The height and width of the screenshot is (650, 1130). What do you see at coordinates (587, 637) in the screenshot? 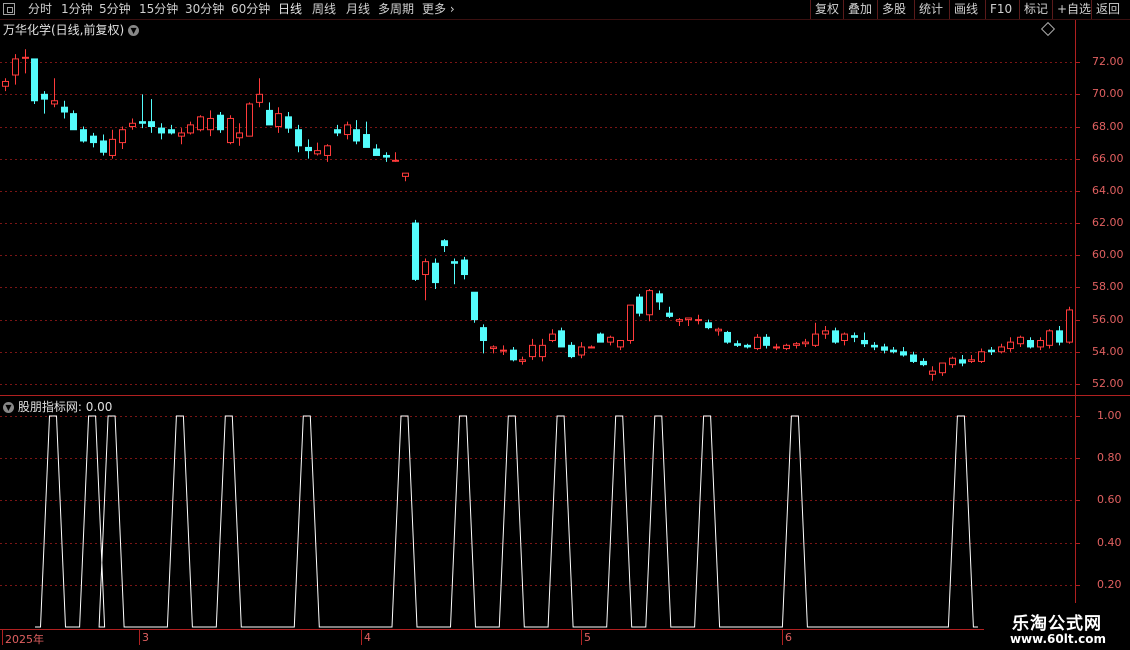
I see `date-tick-label: 5` at bounding box center [587, 637].